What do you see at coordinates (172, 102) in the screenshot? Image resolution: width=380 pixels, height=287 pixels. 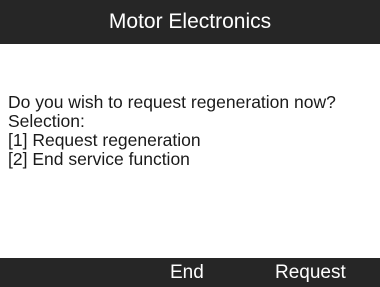 I see `prompt-question: Do you wish to request regeneration now?` at bounding box center [172, 102].